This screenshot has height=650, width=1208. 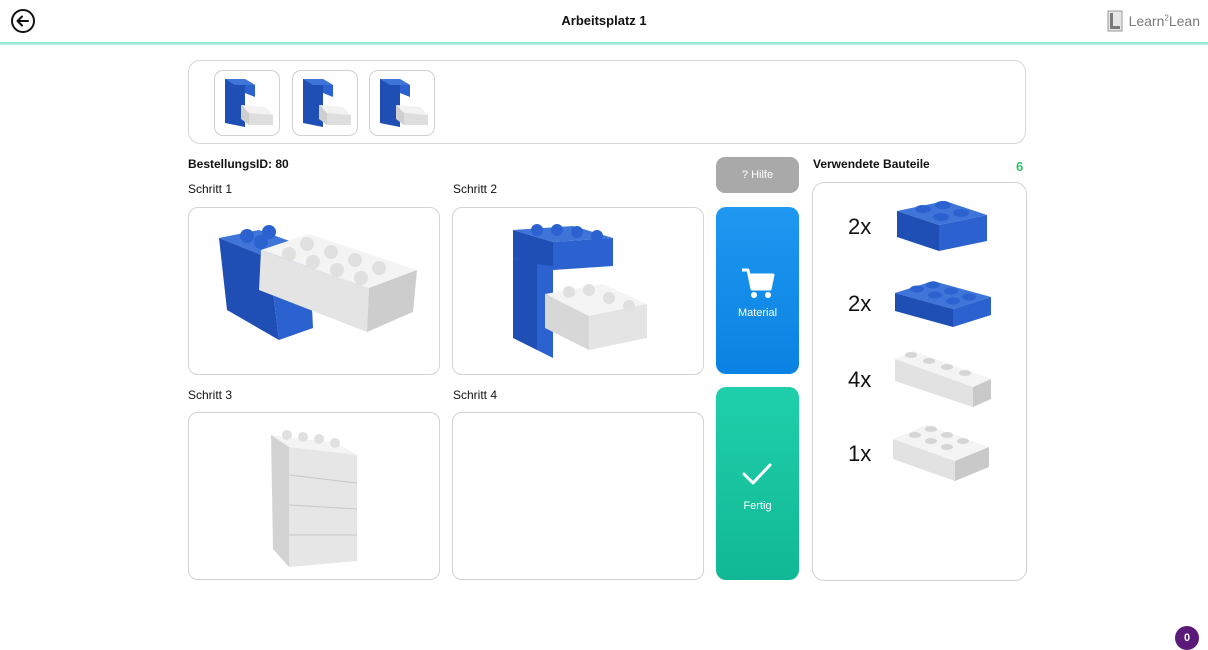 I want to click on part-qty: 1x, so click(x=860, y=453).